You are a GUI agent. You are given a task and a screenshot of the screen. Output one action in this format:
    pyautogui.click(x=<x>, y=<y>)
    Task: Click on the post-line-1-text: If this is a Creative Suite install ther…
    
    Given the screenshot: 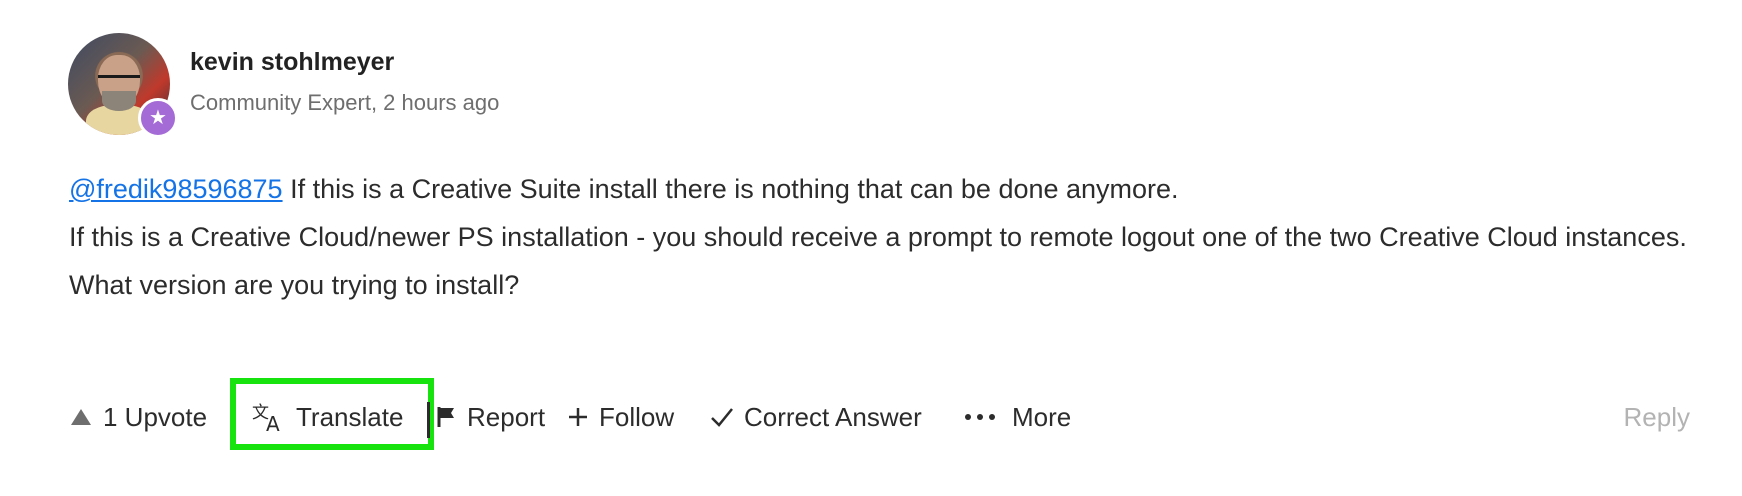 What is the action you would take?
    pyautogui.click(x=730, y=189)
    